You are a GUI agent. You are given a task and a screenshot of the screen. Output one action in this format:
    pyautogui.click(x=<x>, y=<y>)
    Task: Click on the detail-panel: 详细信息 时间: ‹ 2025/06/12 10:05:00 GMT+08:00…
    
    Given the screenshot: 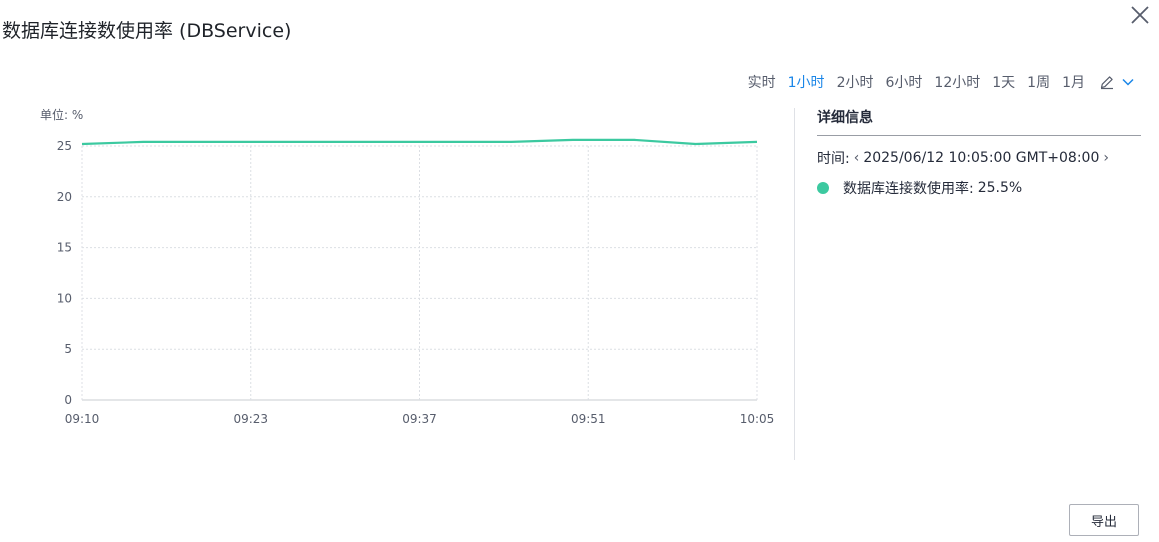 What is the action you would take?
    pyautogui.click(x=979, y=153)
    